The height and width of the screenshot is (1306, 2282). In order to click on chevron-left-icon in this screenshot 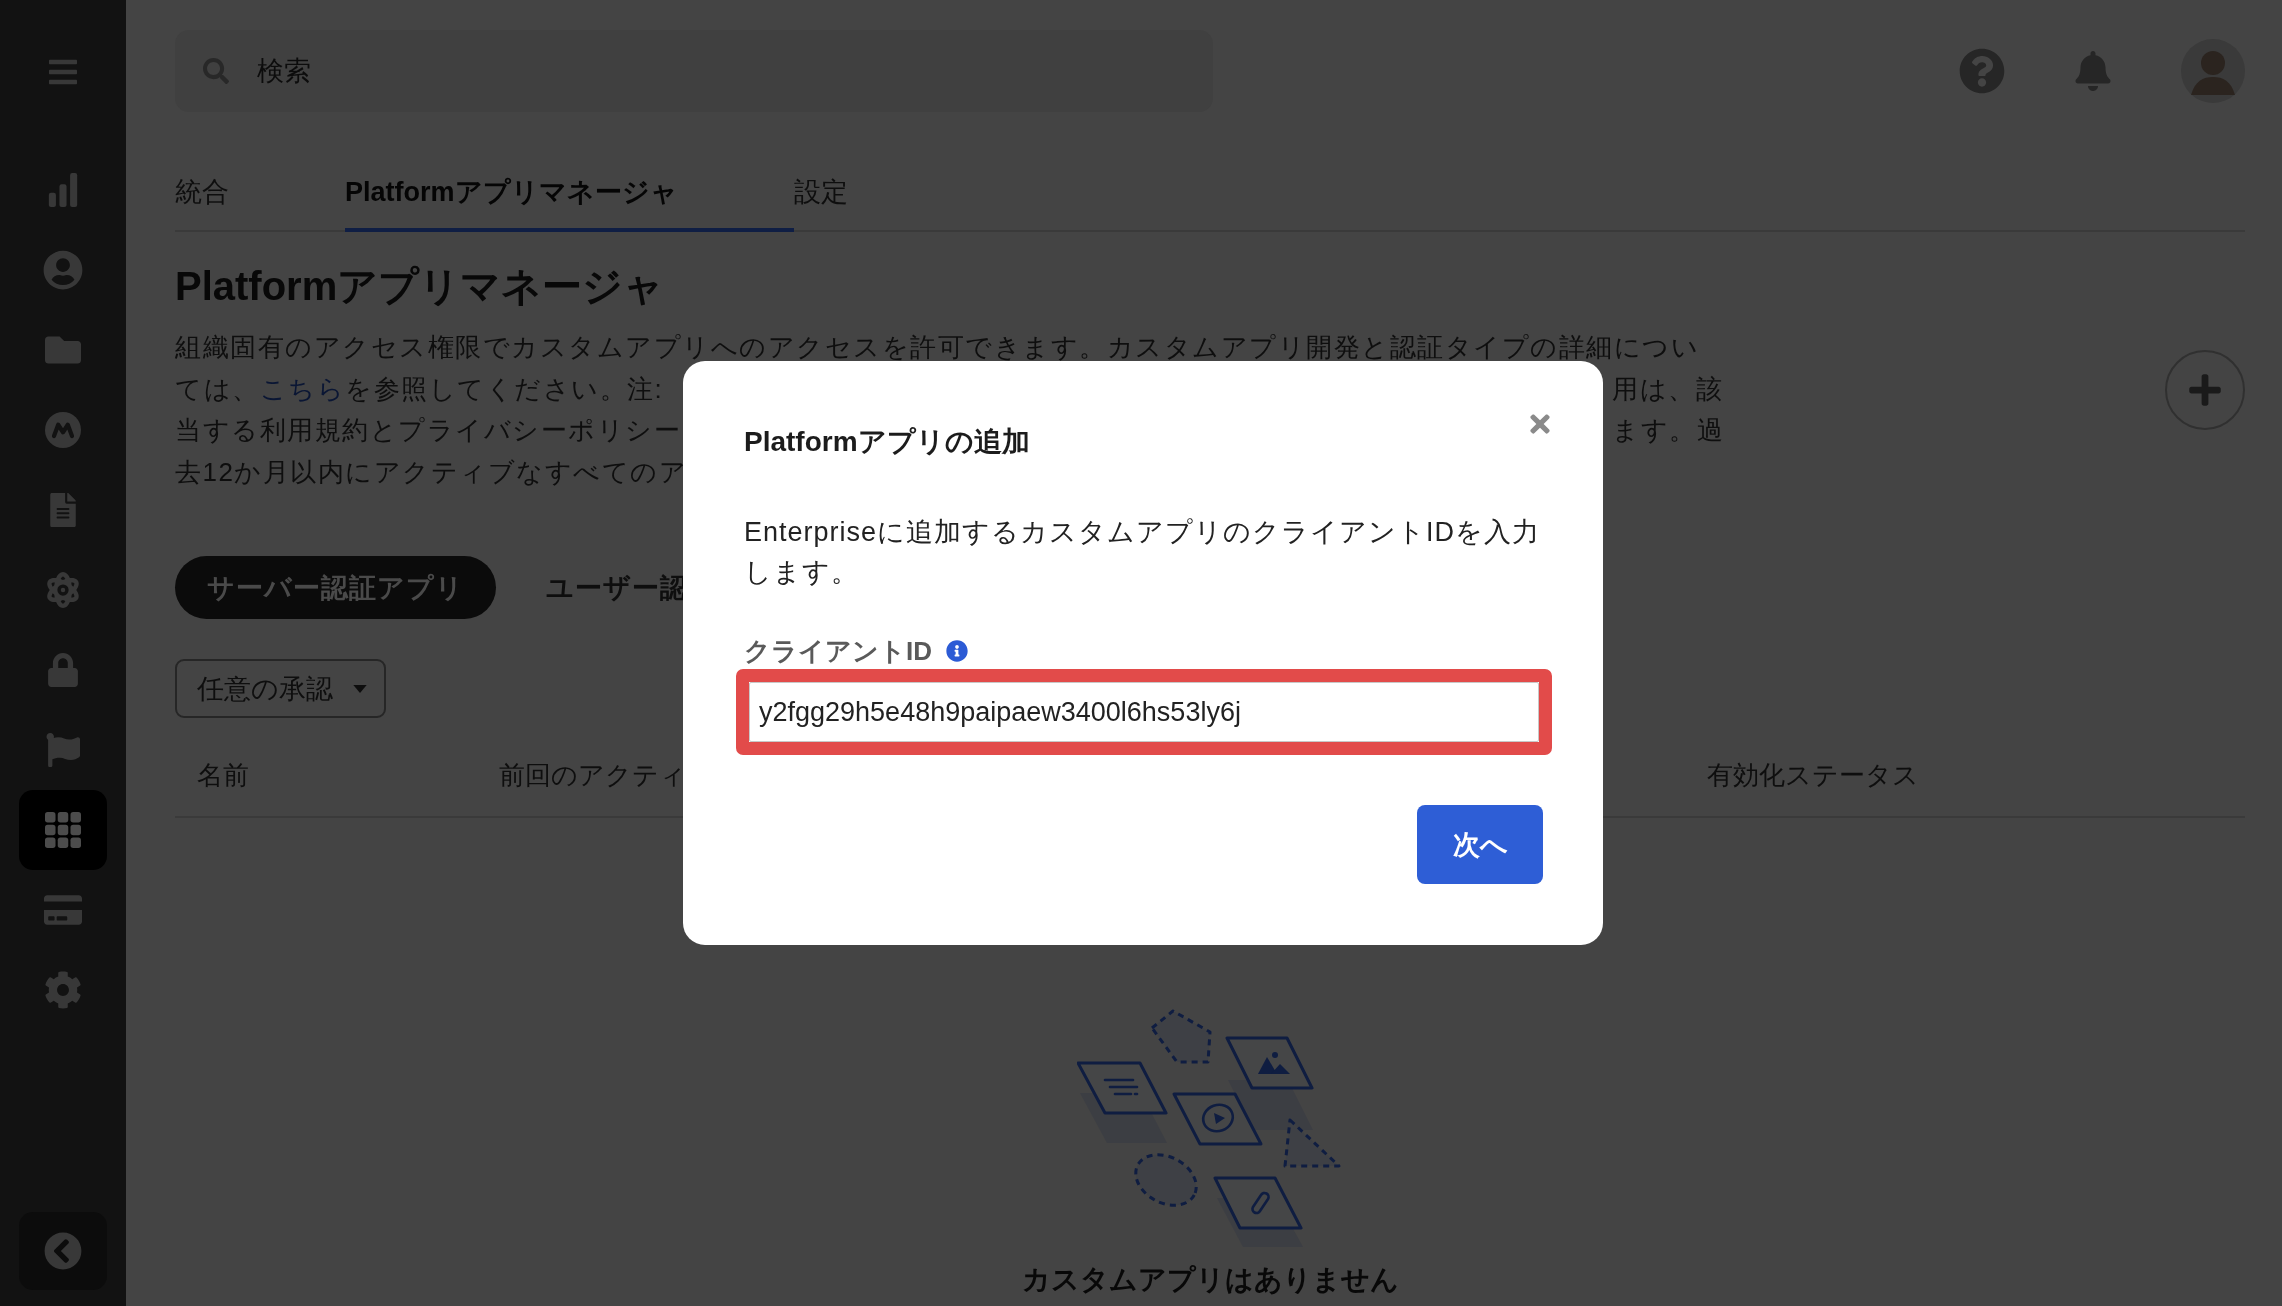, I will do `click(63, 1251)`.